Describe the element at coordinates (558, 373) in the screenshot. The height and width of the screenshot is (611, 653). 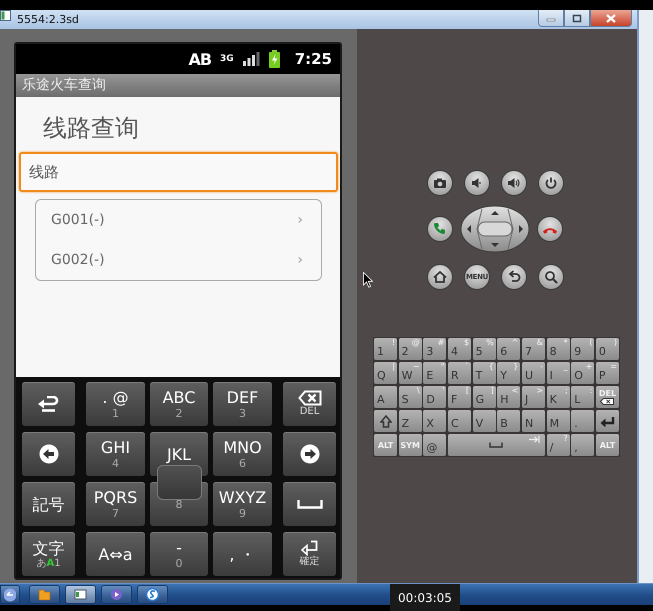
I see `keyboard-key: I _` at that location.